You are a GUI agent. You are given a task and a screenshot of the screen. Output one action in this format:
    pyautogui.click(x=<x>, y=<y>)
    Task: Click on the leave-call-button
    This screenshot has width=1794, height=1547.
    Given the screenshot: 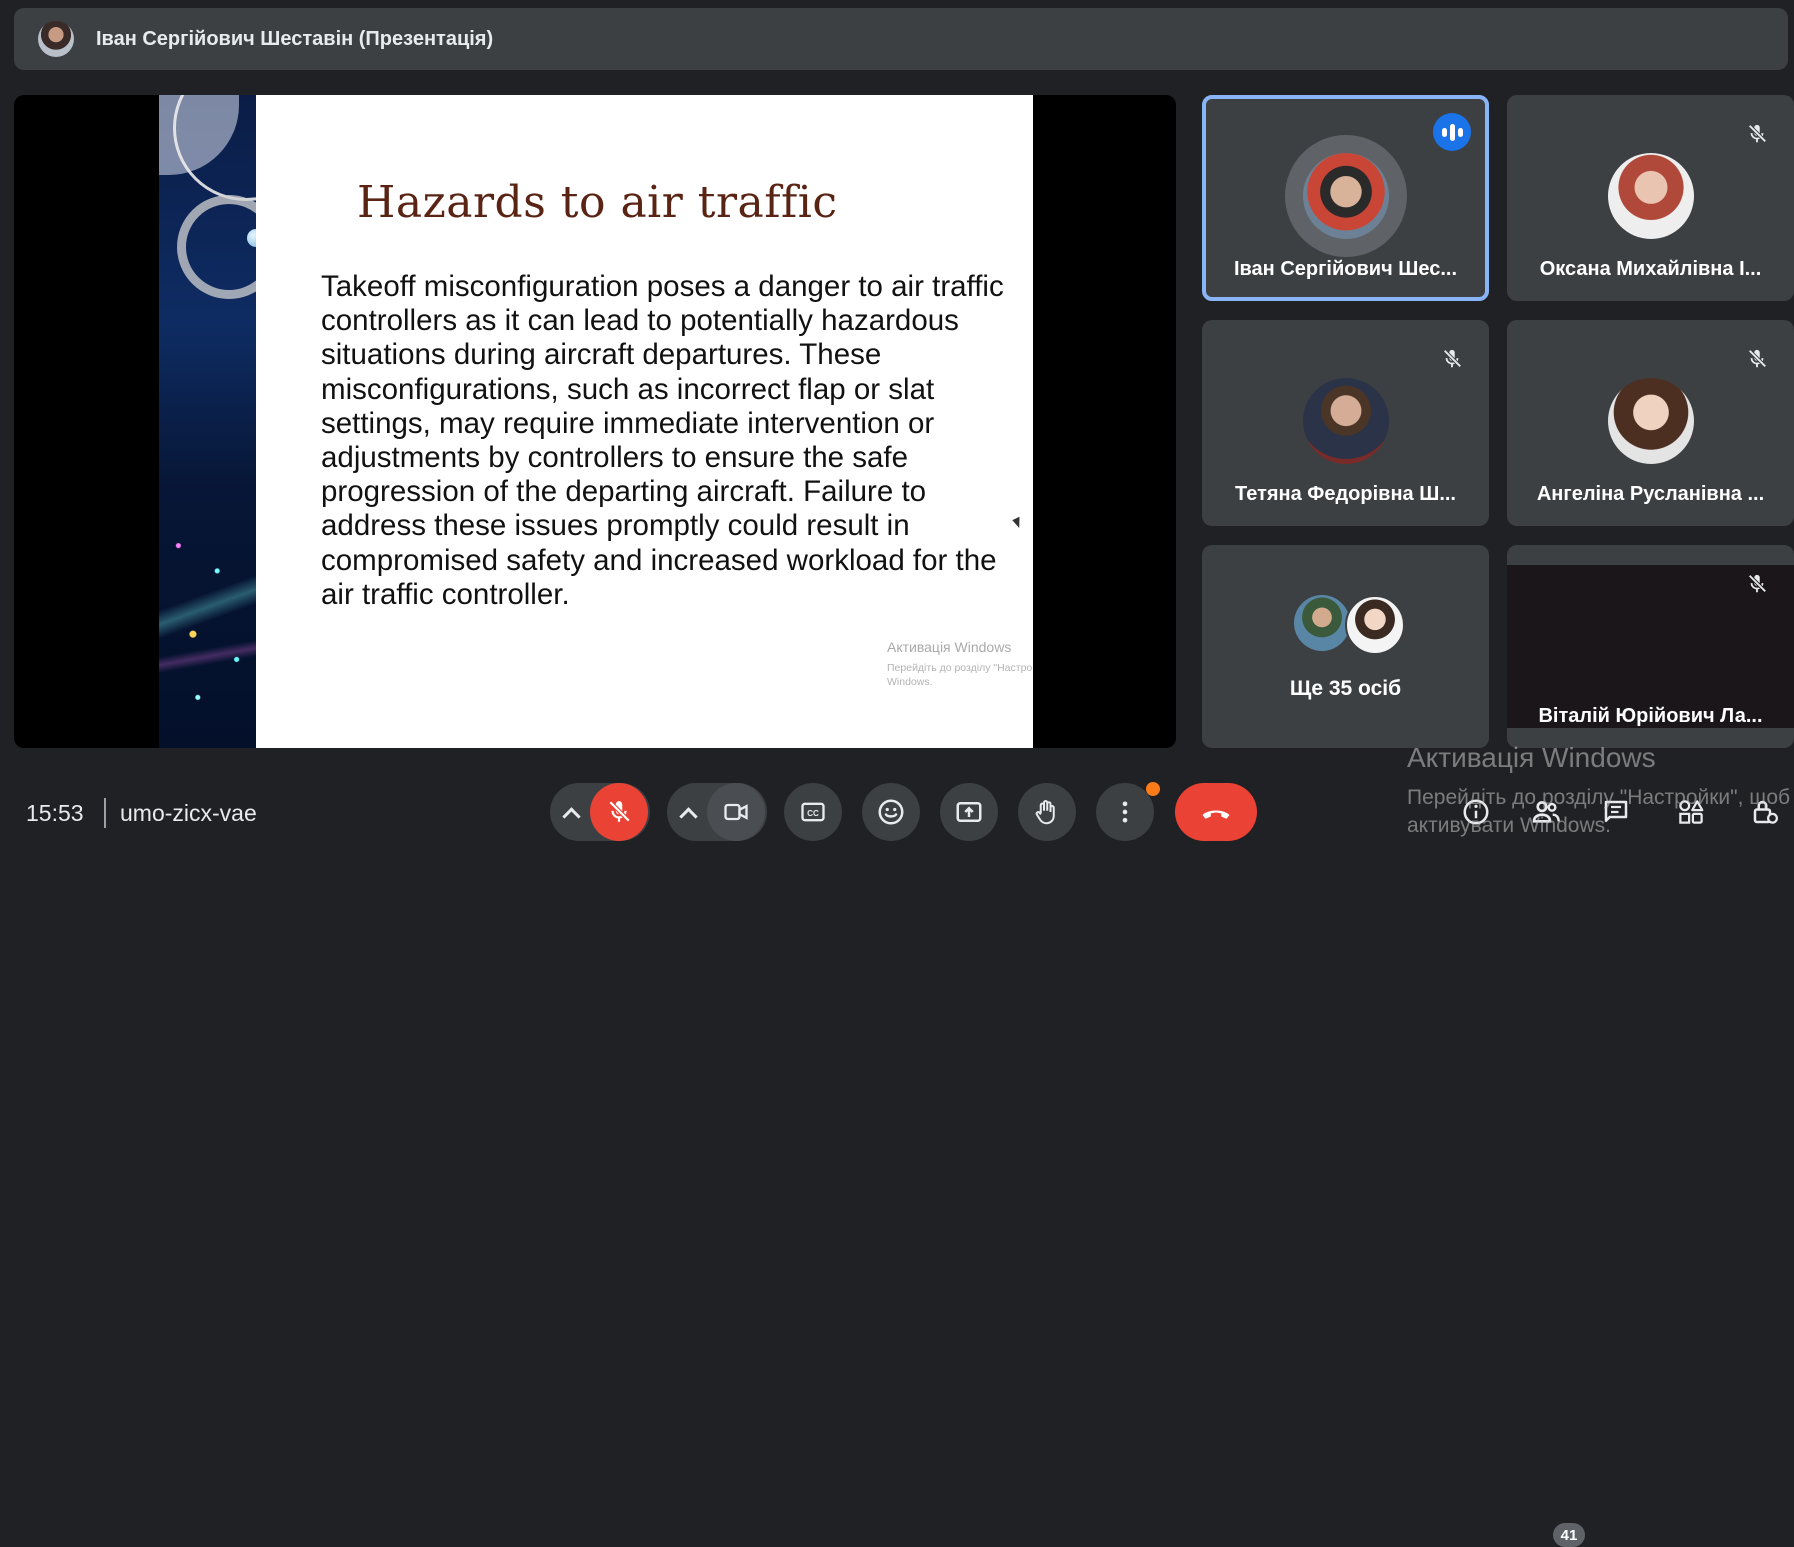 What is the action you would take?
    pyautogui.click(x=1216, y=812)
    